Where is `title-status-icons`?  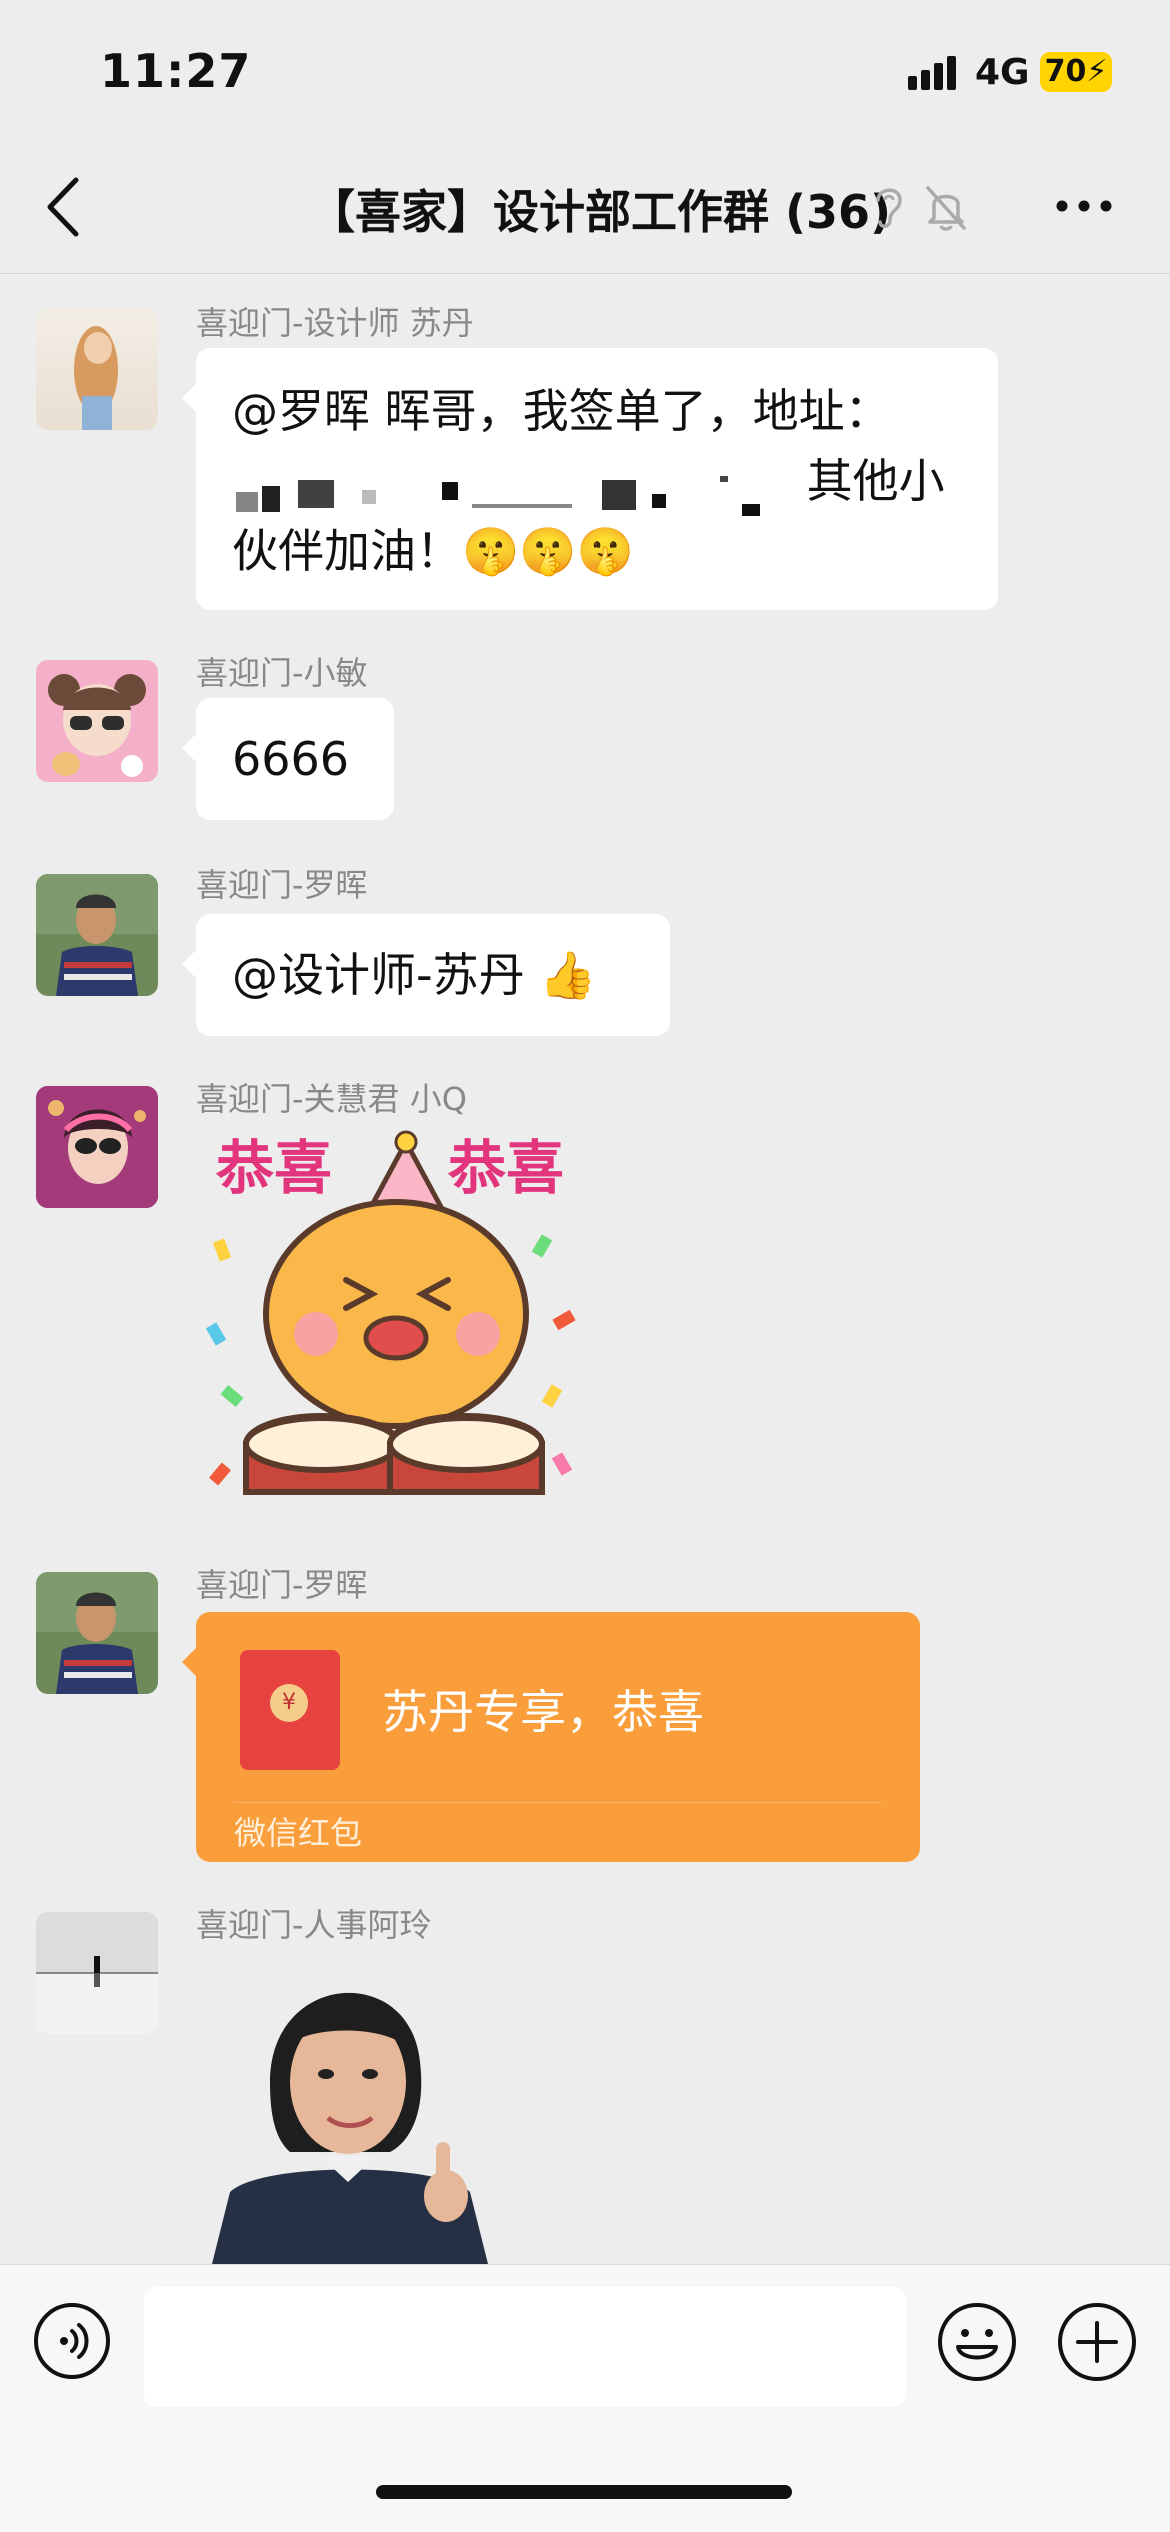 title-status-icons is located at coordinates (920, 207).